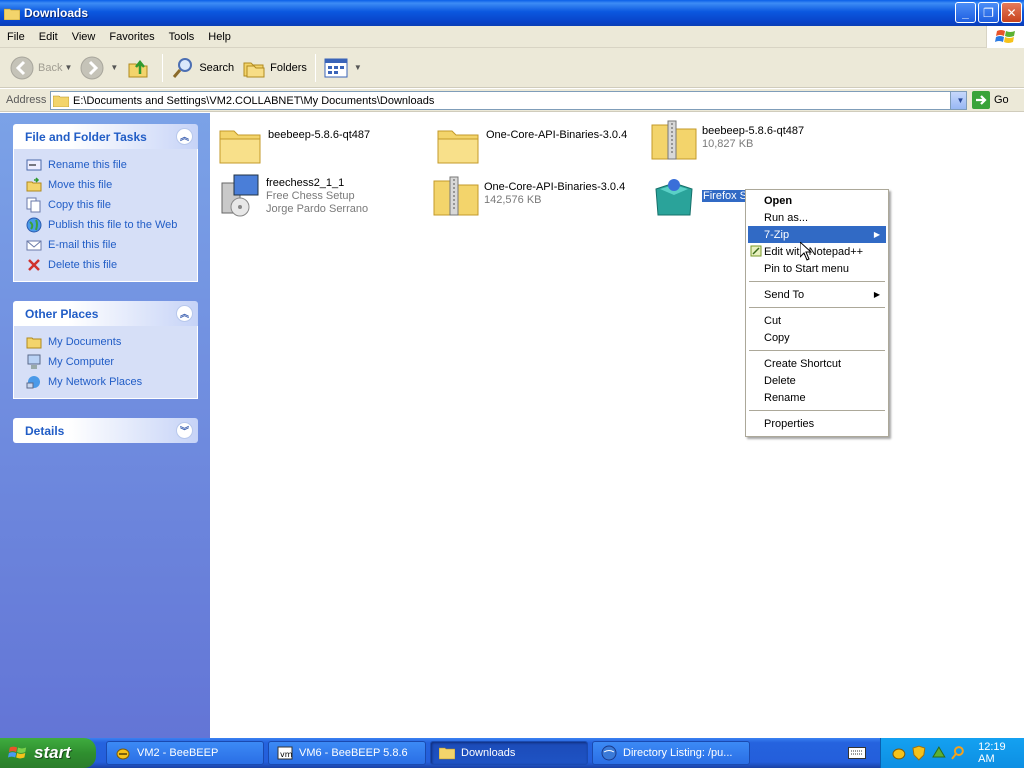  Describe the element at coordinates (274, 68) in the screenshot. I see `folders-button: Folders` at that location.